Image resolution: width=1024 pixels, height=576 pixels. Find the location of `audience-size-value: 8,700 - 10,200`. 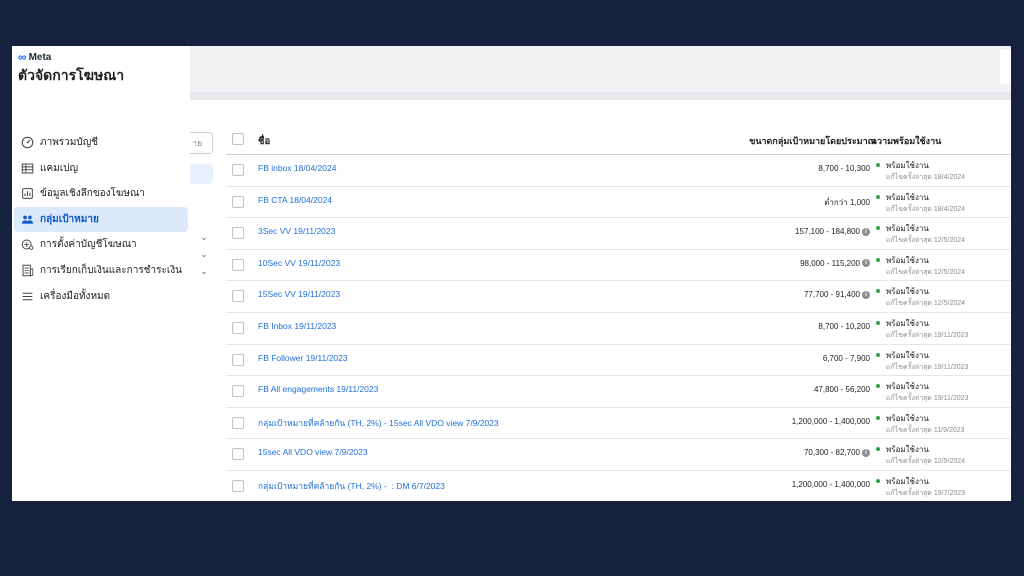

audience-size-value: 8,700 - 10,200 is located at coordinates (844, 326).